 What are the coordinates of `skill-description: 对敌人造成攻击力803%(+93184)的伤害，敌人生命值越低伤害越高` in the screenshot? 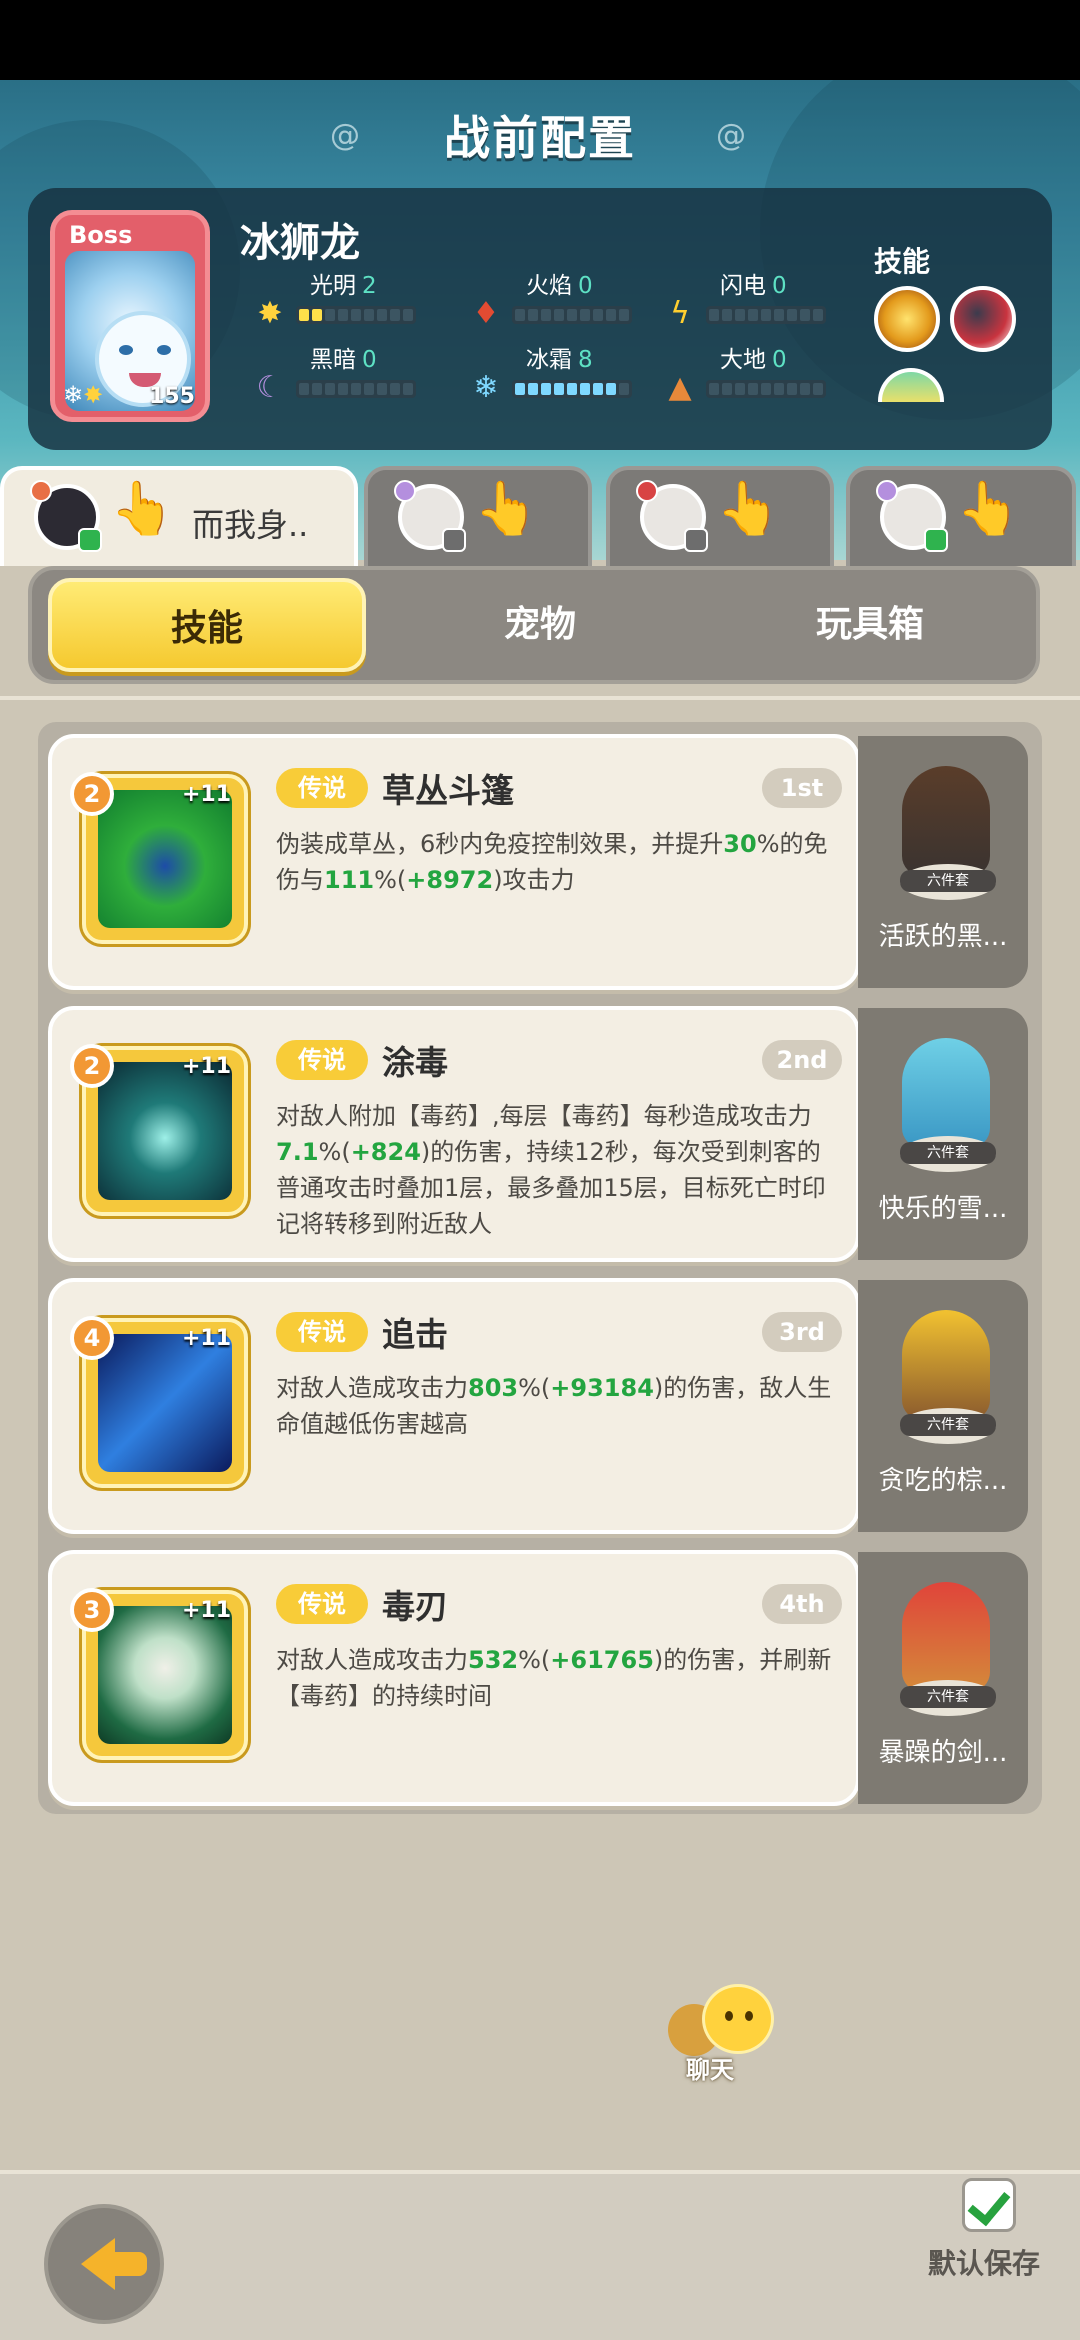 It's located at (554, 1406).